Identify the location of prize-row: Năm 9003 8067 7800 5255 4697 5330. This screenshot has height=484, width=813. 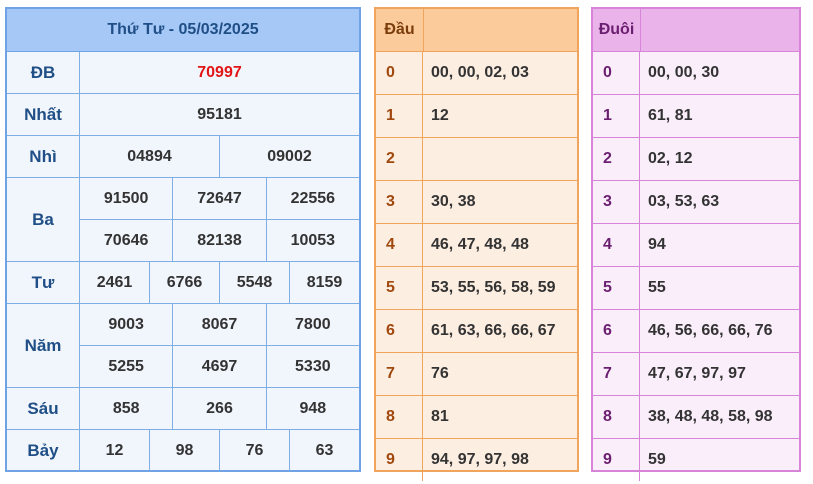
(183, 346).